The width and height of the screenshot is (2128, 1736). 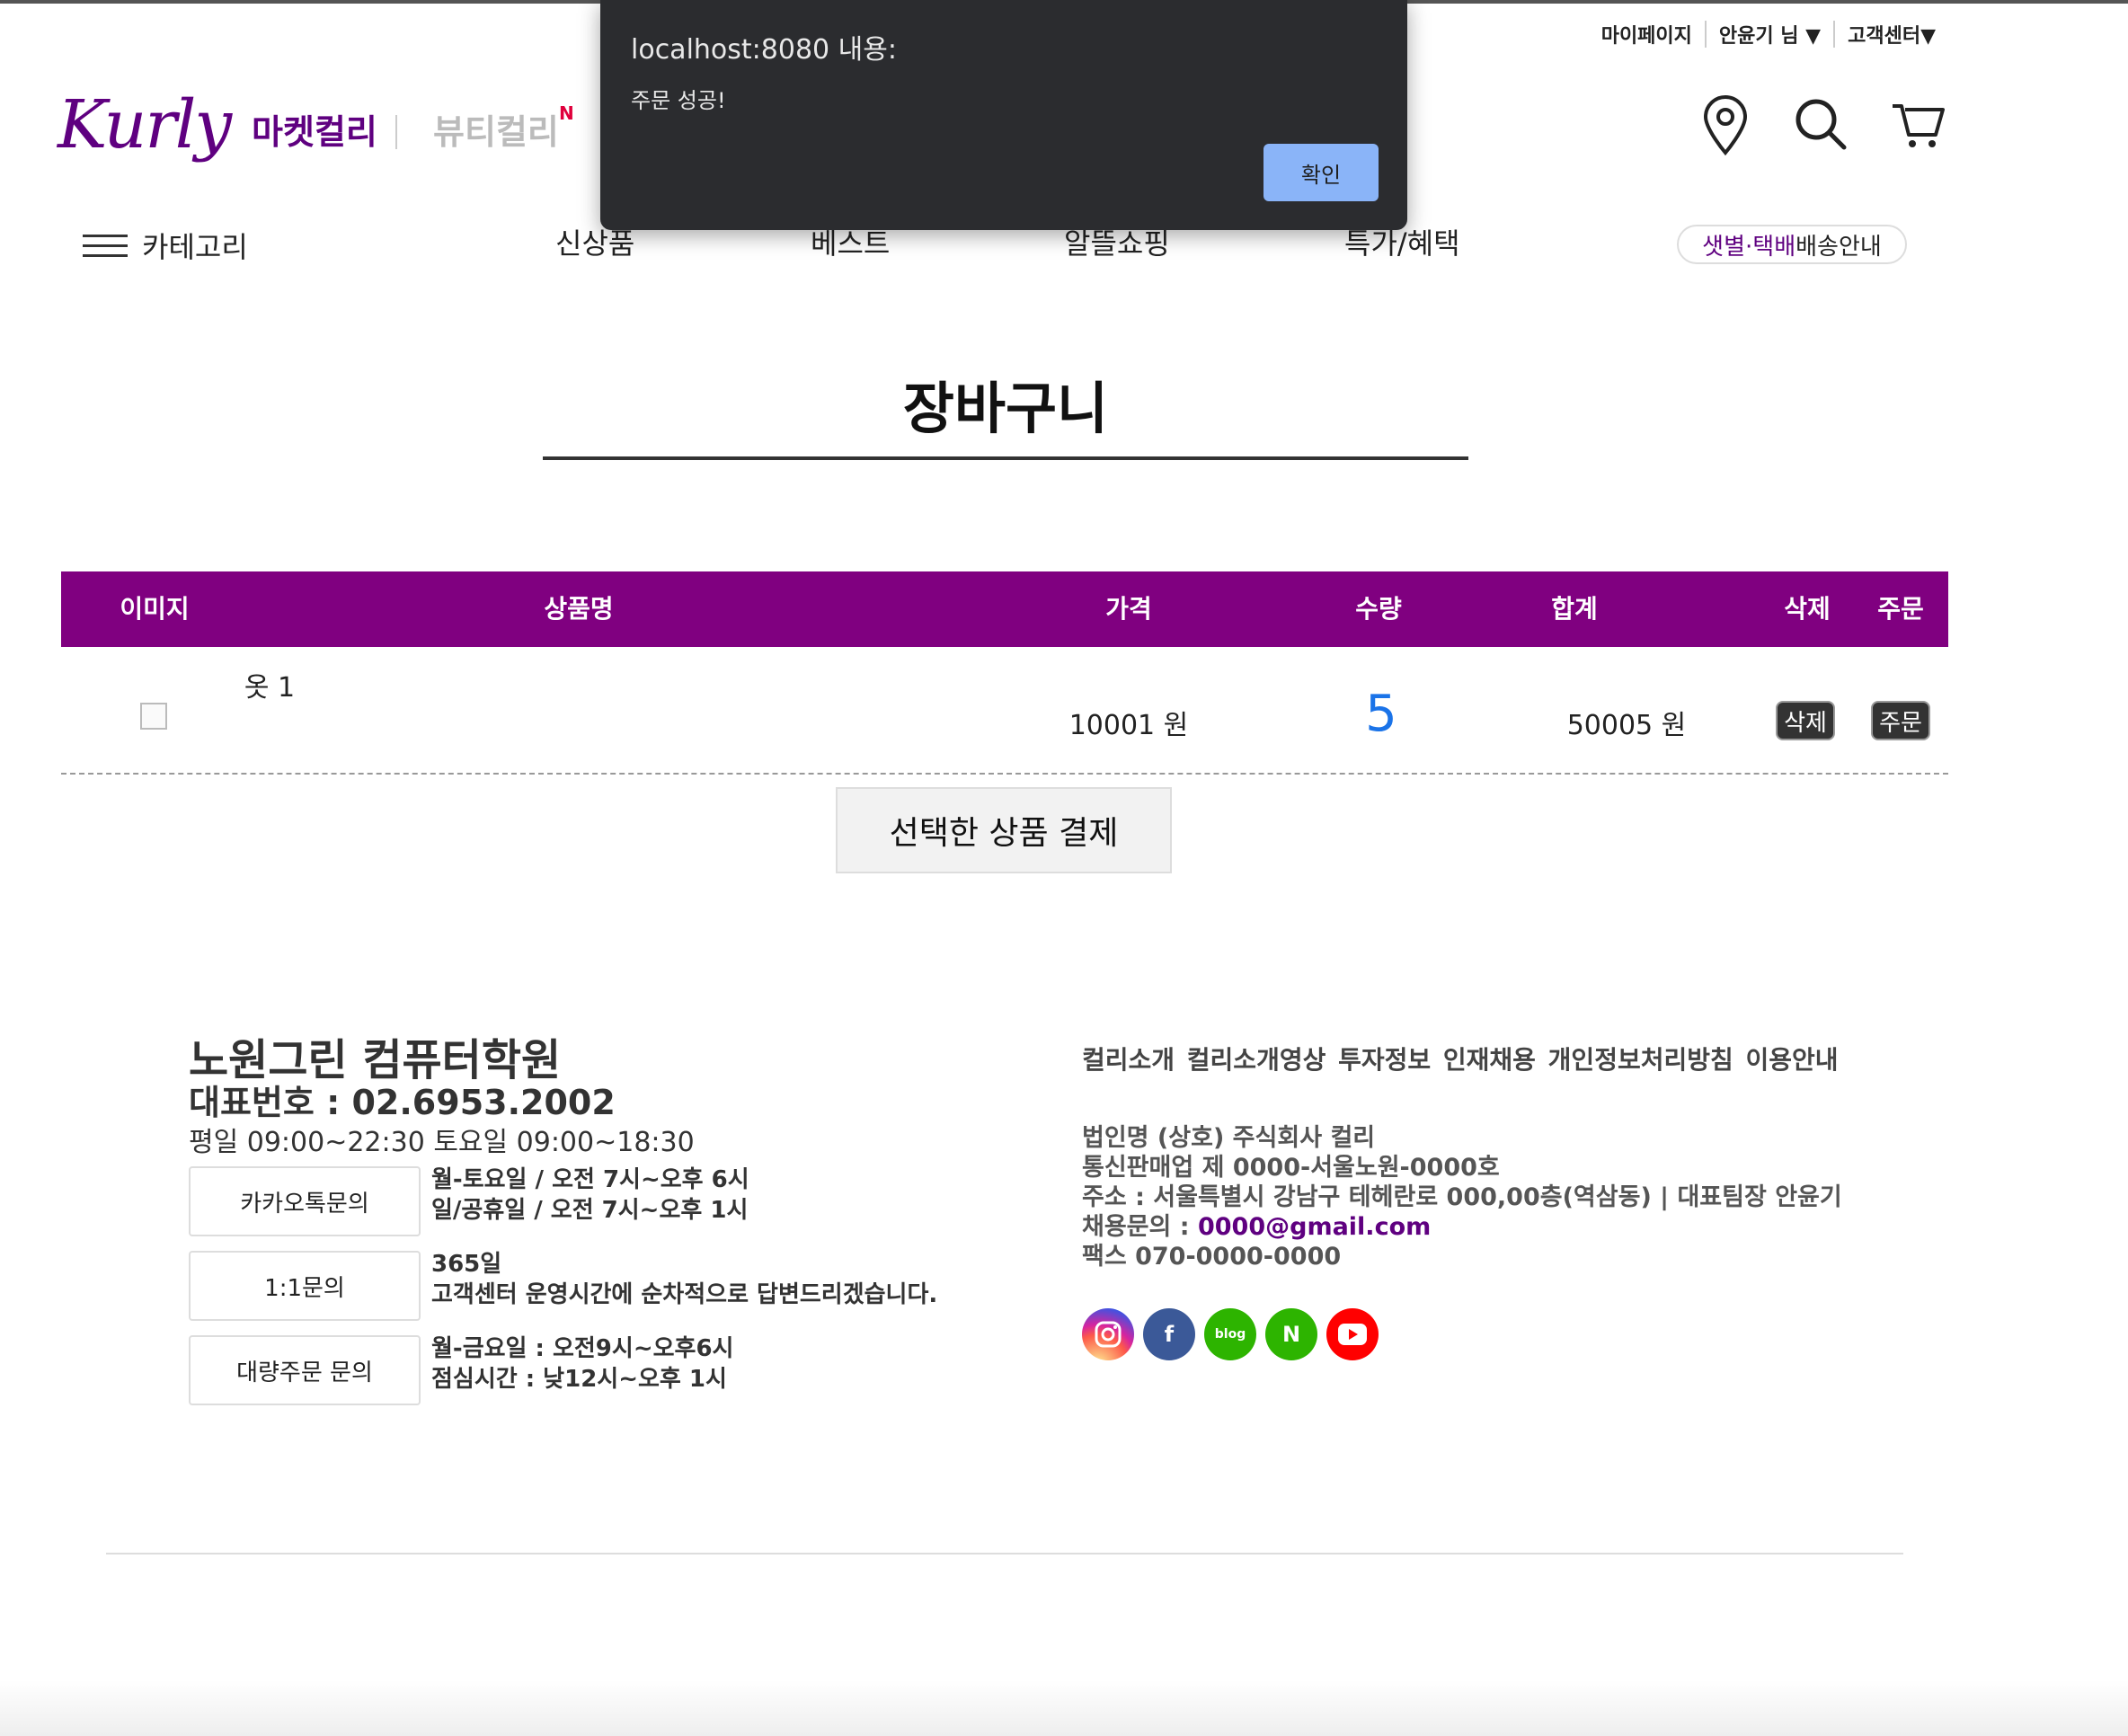 What do you see at coordinates (1314, 1227) in the screenshot?
I see `recruit-email-link: 0000@gmail.com` at bounding box center [1314, 1227].